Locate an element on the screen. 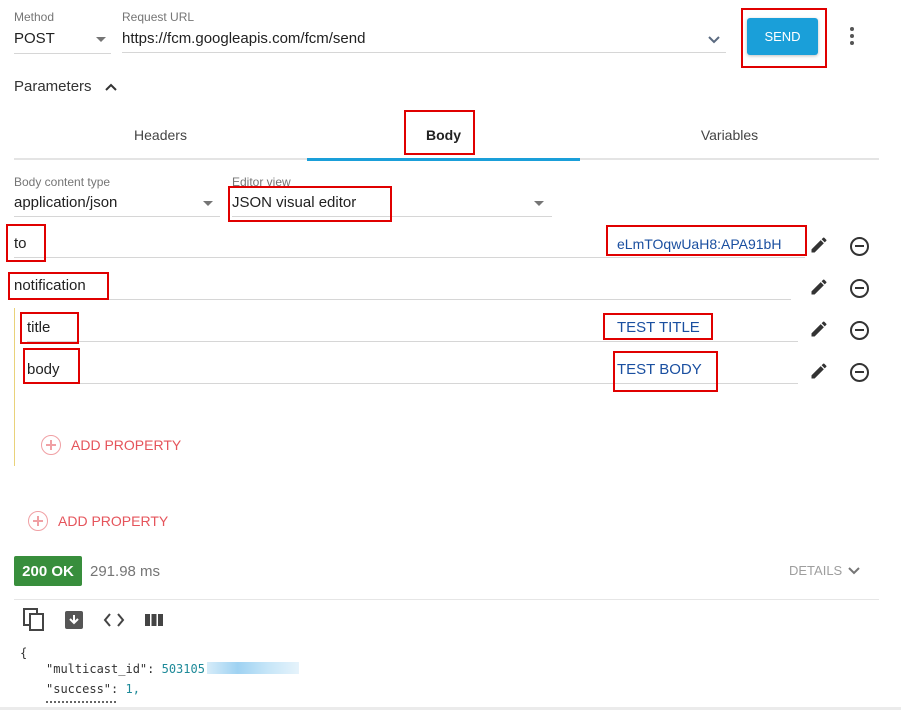 Image resolution: width=901 pixels, height=710 pixels. tab-body: Body is located at coordinates (443, 135).